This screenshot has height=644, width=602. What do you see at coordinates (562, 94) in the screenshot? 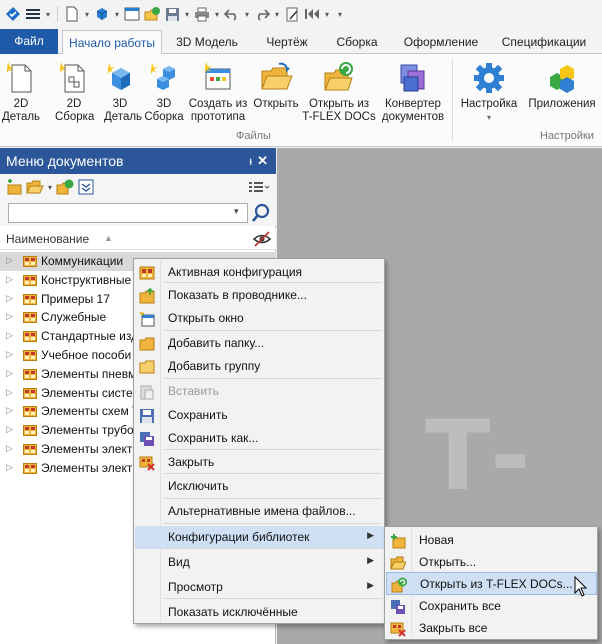
I see `applications-button: Приложения` at bounding box center [562, 94].